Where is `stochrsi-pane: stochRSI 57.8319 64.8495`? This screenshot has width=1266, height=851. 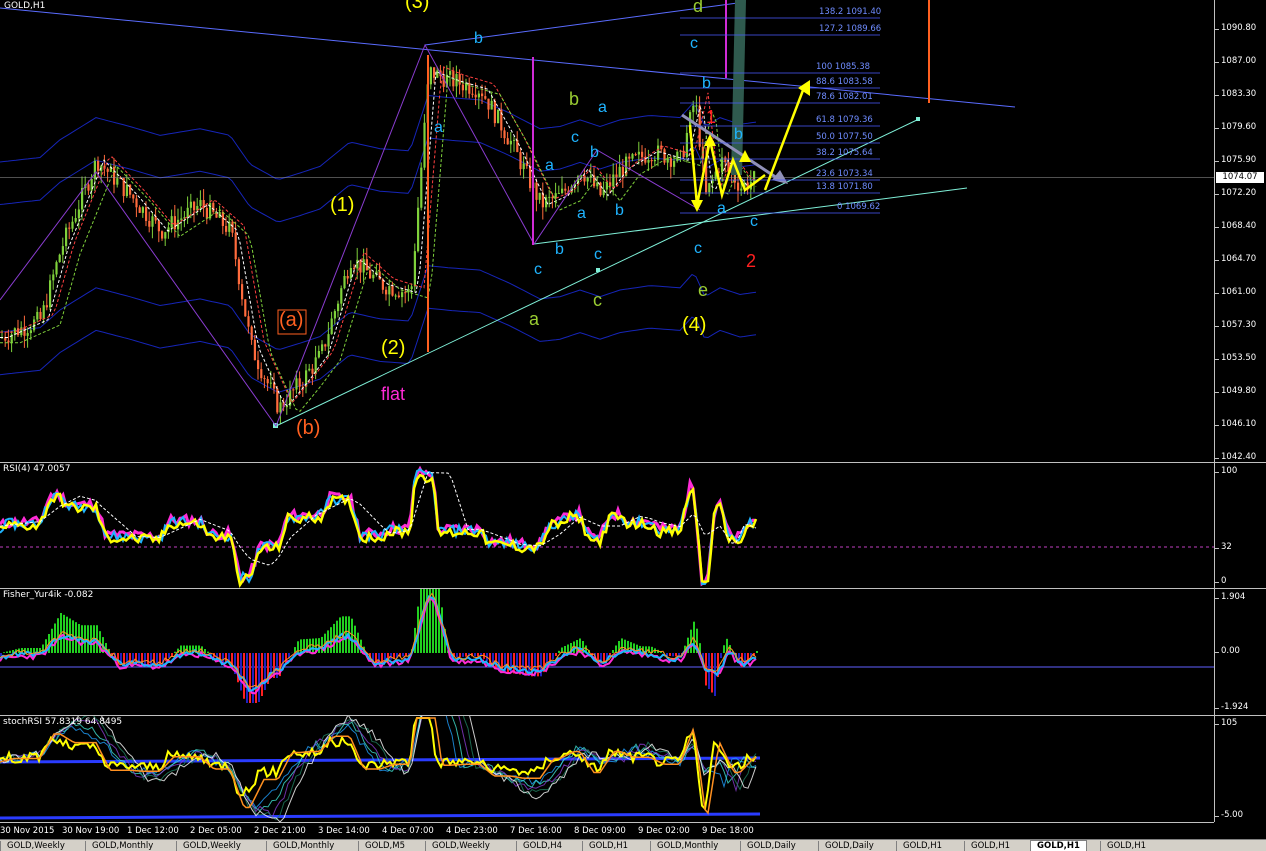 stochrsi-pane: stochRSI 57.8319 64.8495 is located at coordinates (607, 769).